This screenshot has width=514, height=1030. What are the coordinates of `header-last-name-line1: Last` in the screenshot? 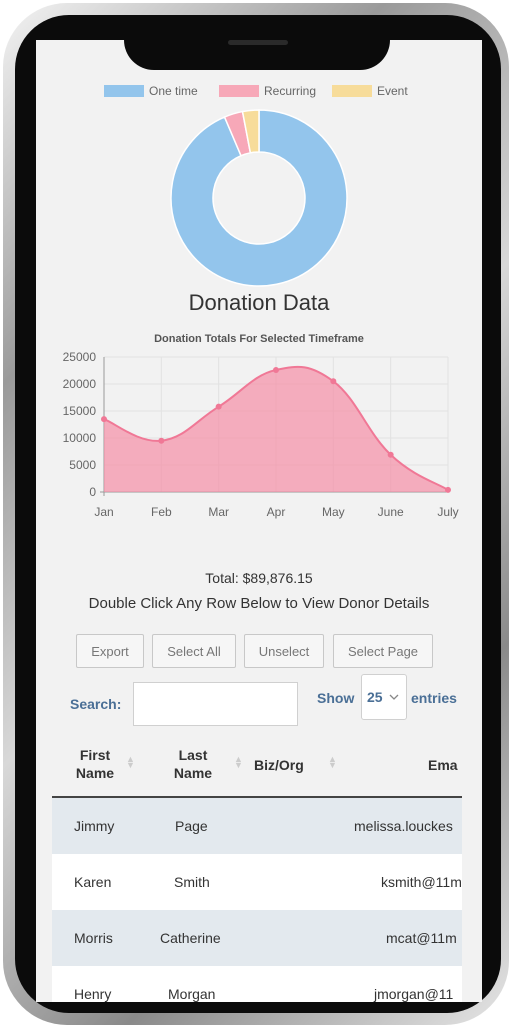 It's located at (193, 755).